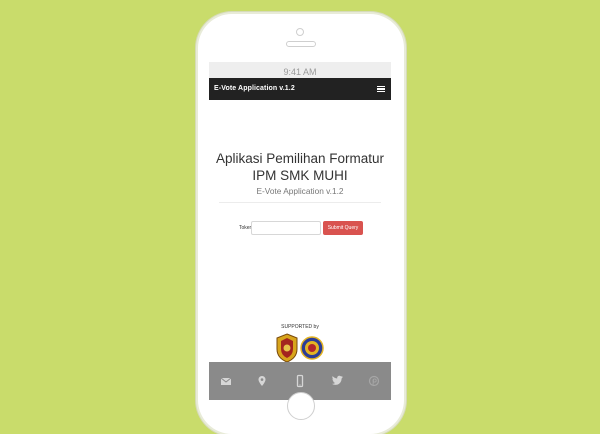  What do you see at coordinates (287, 348) in the screenshot?
I see `school-emblem-logo` at bounding box center [287, 348].